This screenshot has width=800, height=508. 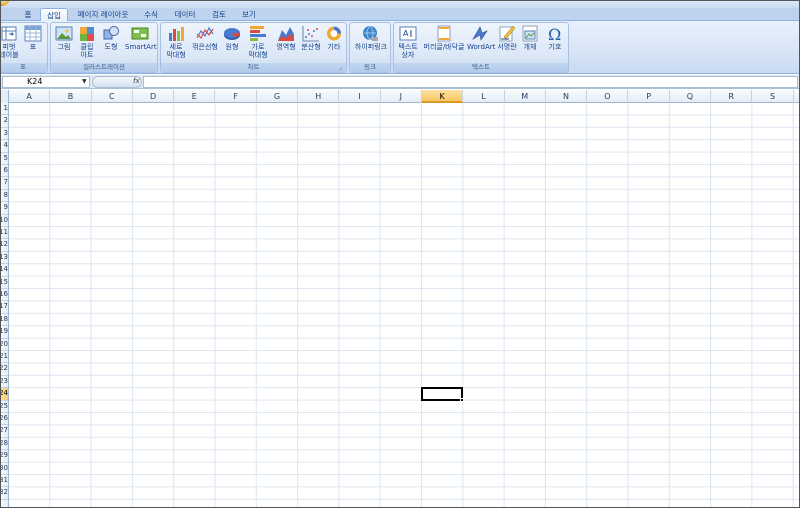 What do you see at coordinates (176, 42) in the screenshot?
I see `column-chart-button: 세로 막대형` at bounding box center [176, 42].